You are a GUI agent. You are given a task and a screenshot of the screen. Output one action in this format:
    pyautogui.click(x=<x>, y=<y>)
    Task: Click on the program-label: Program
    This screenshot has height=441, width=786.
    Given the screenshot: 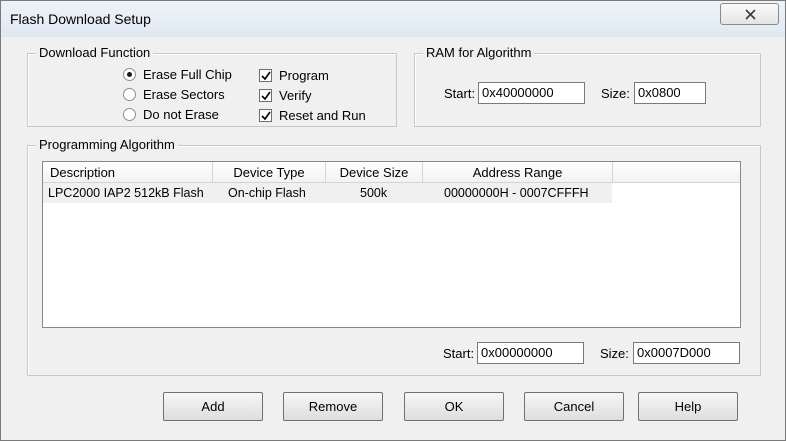 What is the action you would take?
    pyautogui.click(x=304, y=75)
    